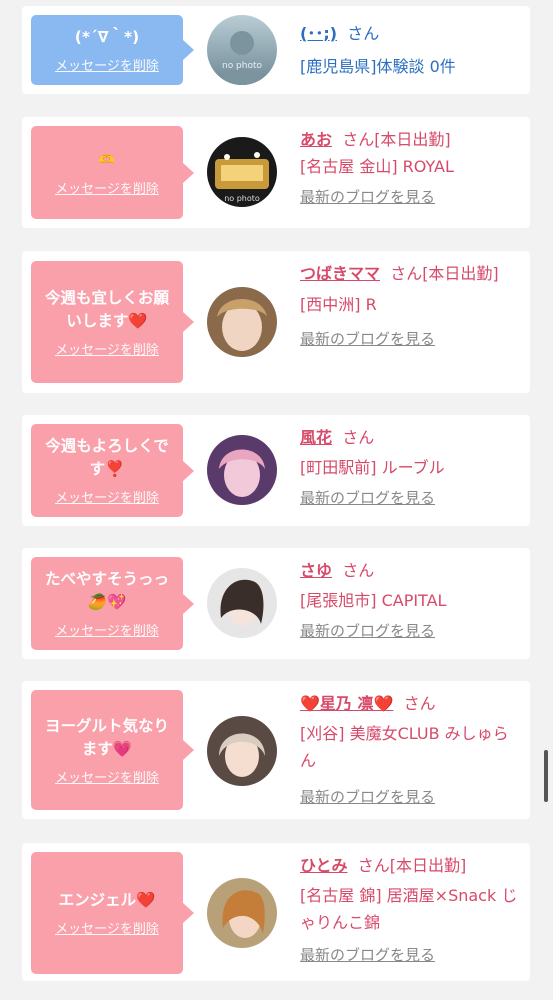 The height and width of the screenshot is (1000, 553). Describe the element at coordinates (106, 590) in the screenshot. I see `message-text: たべやすそうっっ🥭💖` at that location.